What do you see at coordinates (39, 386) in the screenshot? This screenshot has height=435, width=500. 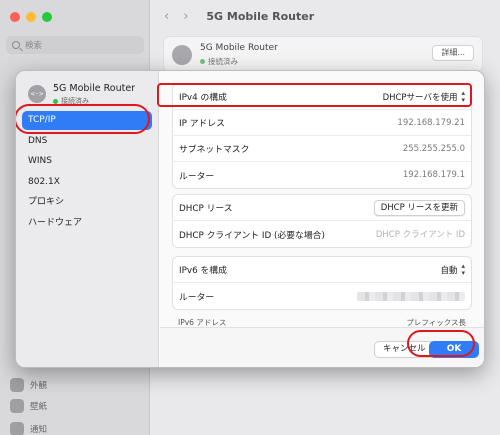 I see `sidebar-item-label: 外観` at bounding box center [39, 386].